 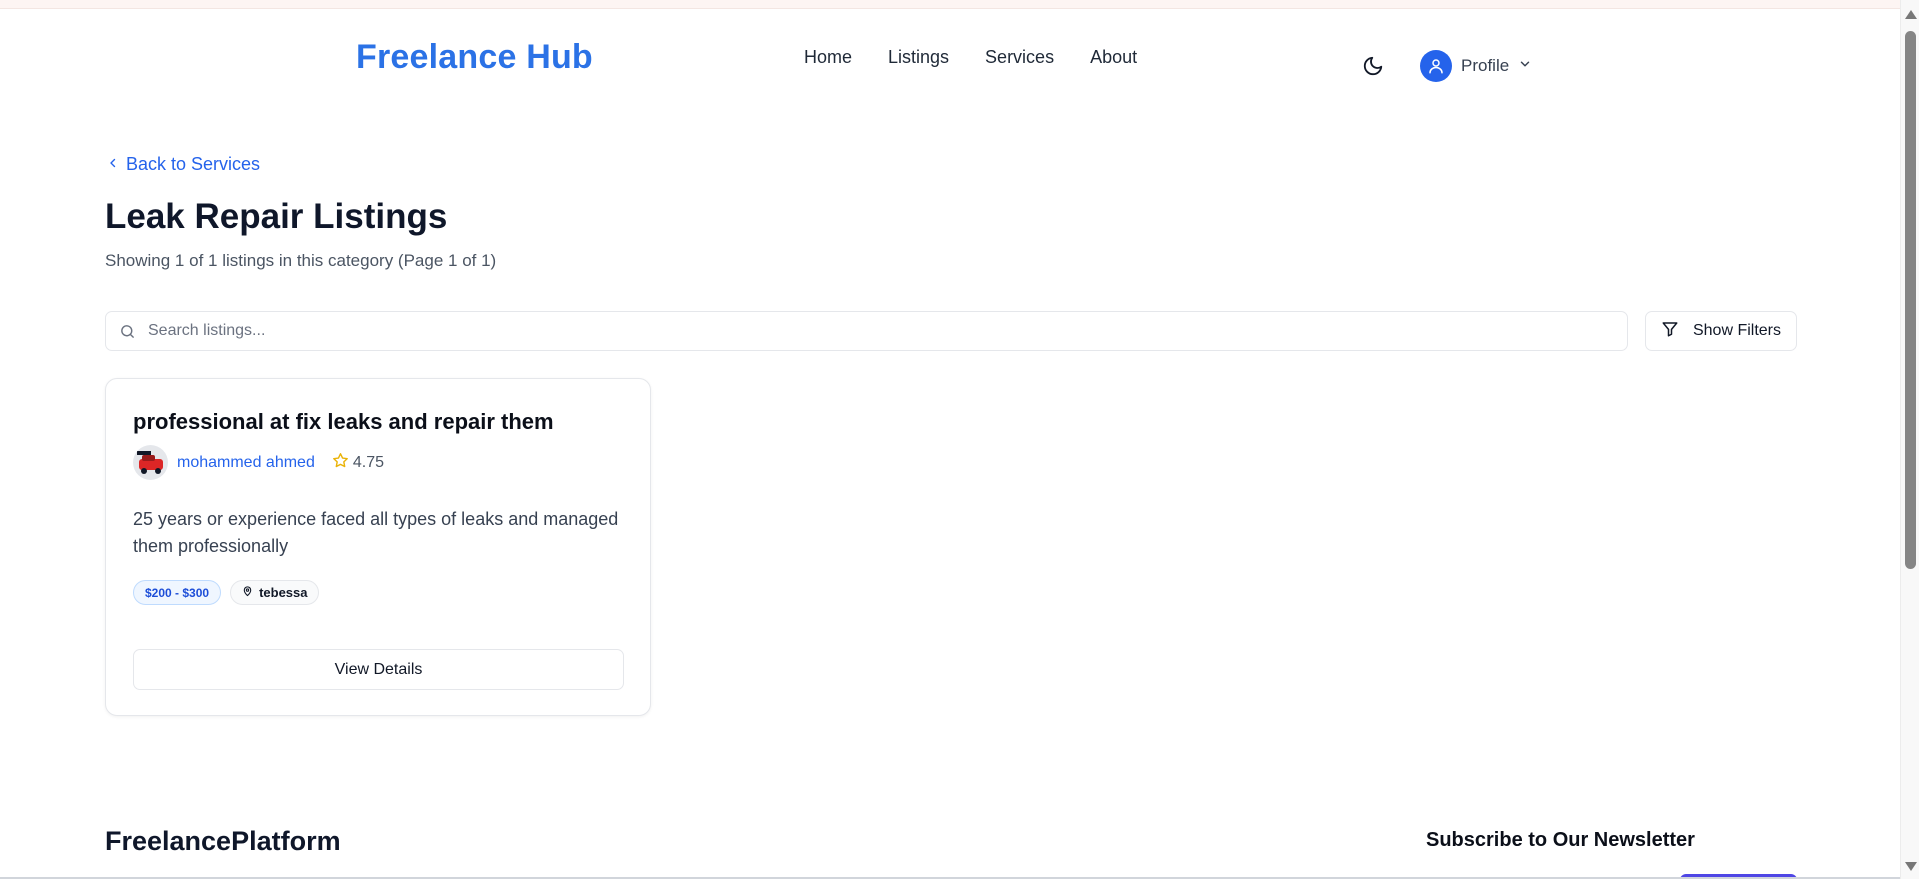 What do you see at coordinates (283, 592) in the screenshot?
I see `location-label: tebessa` at bounding box center [283, 592].